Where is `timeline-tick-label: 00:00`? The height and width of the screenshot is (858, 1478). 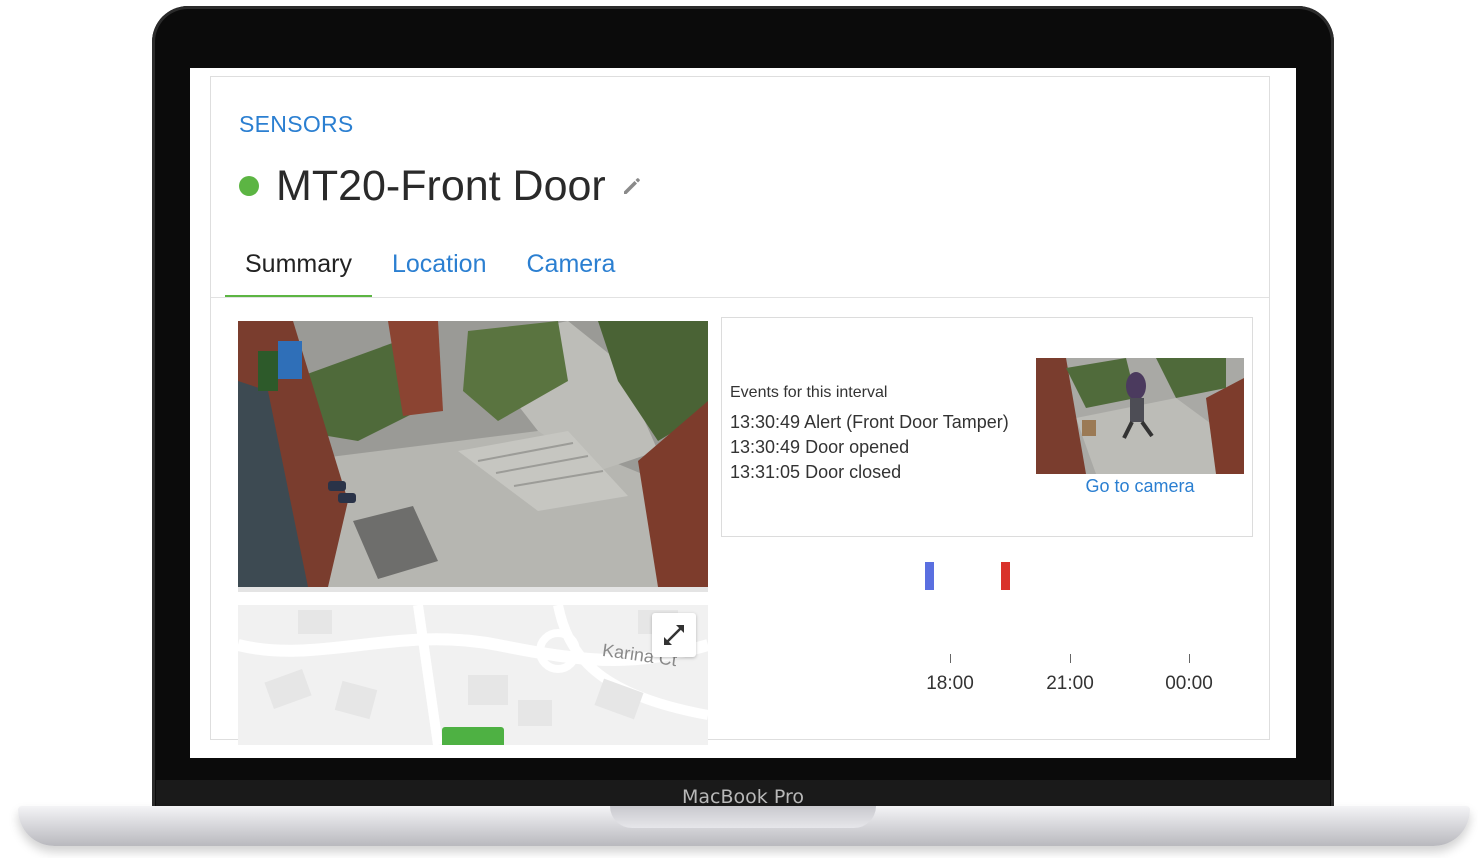
timeline-tick-label: 00:00 is located at coordinates (1189, 683).